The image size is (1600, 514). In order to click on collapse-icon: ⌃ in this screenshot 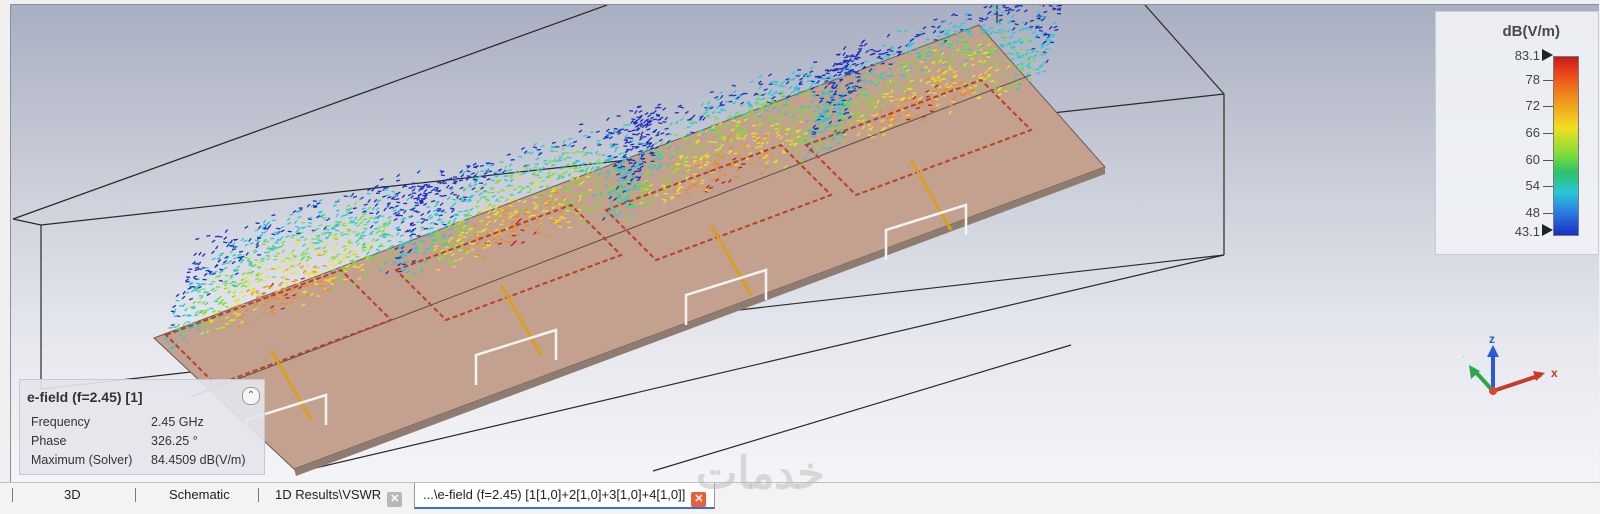, I will do `click(251, 396)`.